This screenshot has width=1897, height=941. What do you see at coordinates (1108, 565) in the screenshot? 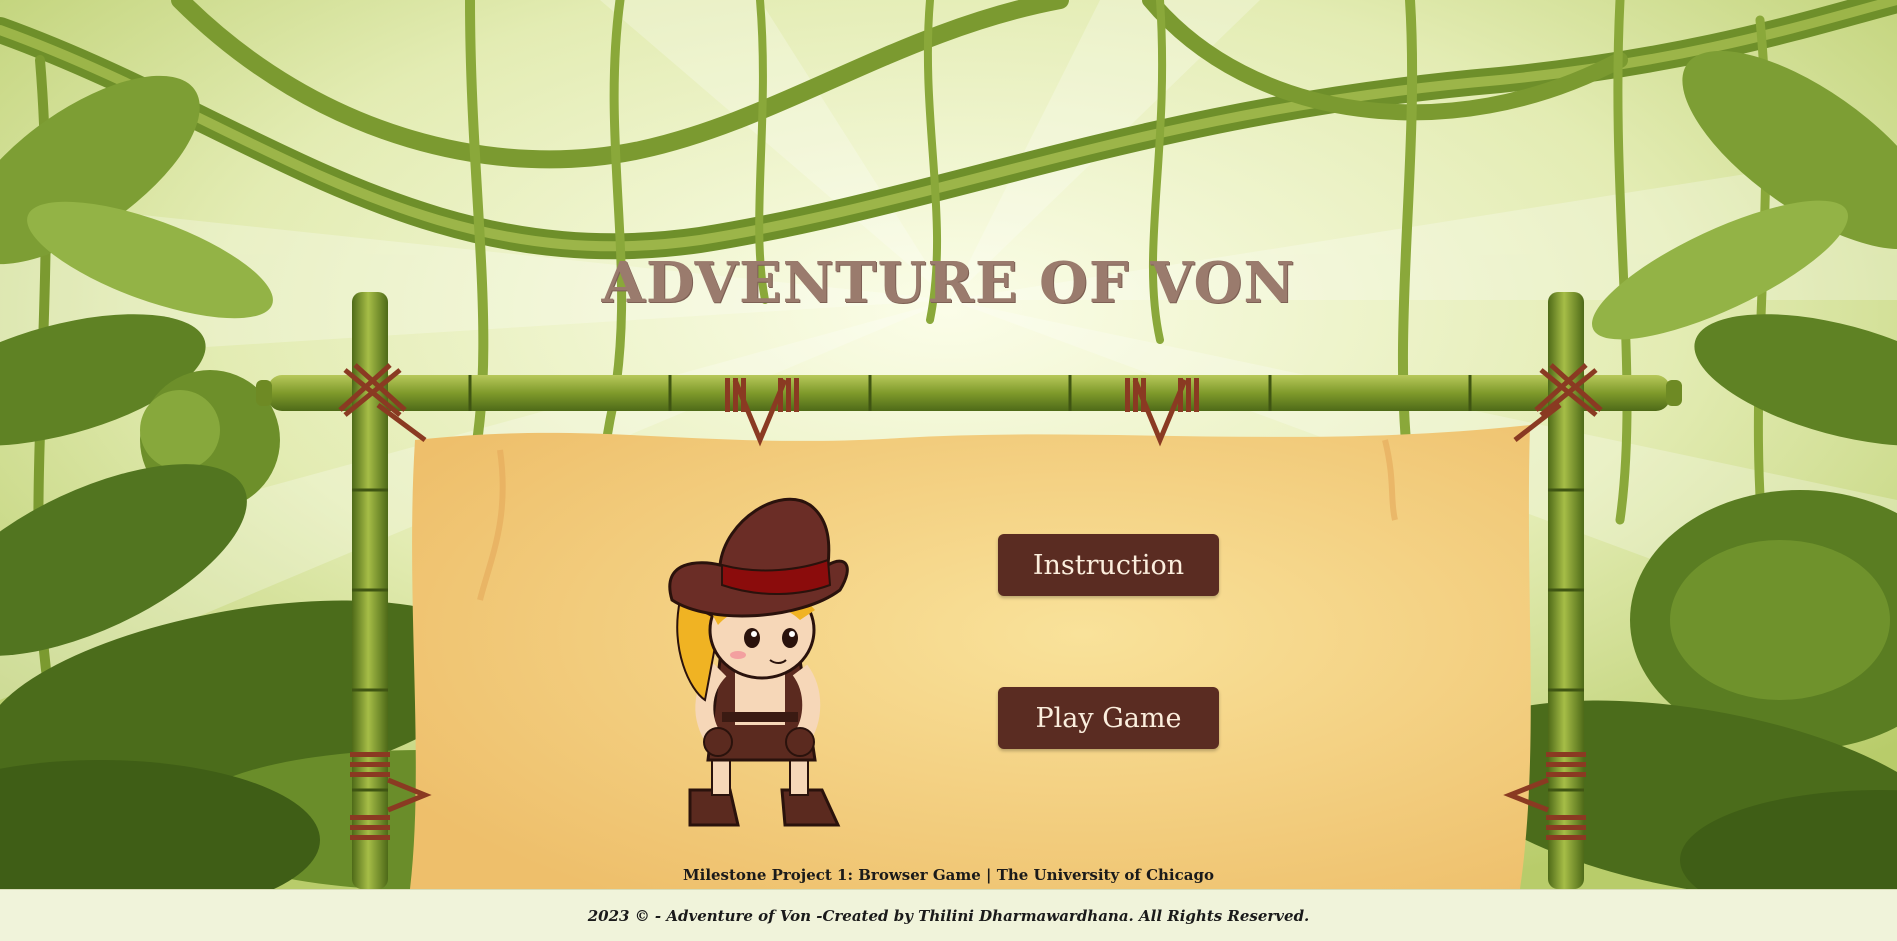
I see `instruction-button: Instruction` at bounding box center [1108, 565].